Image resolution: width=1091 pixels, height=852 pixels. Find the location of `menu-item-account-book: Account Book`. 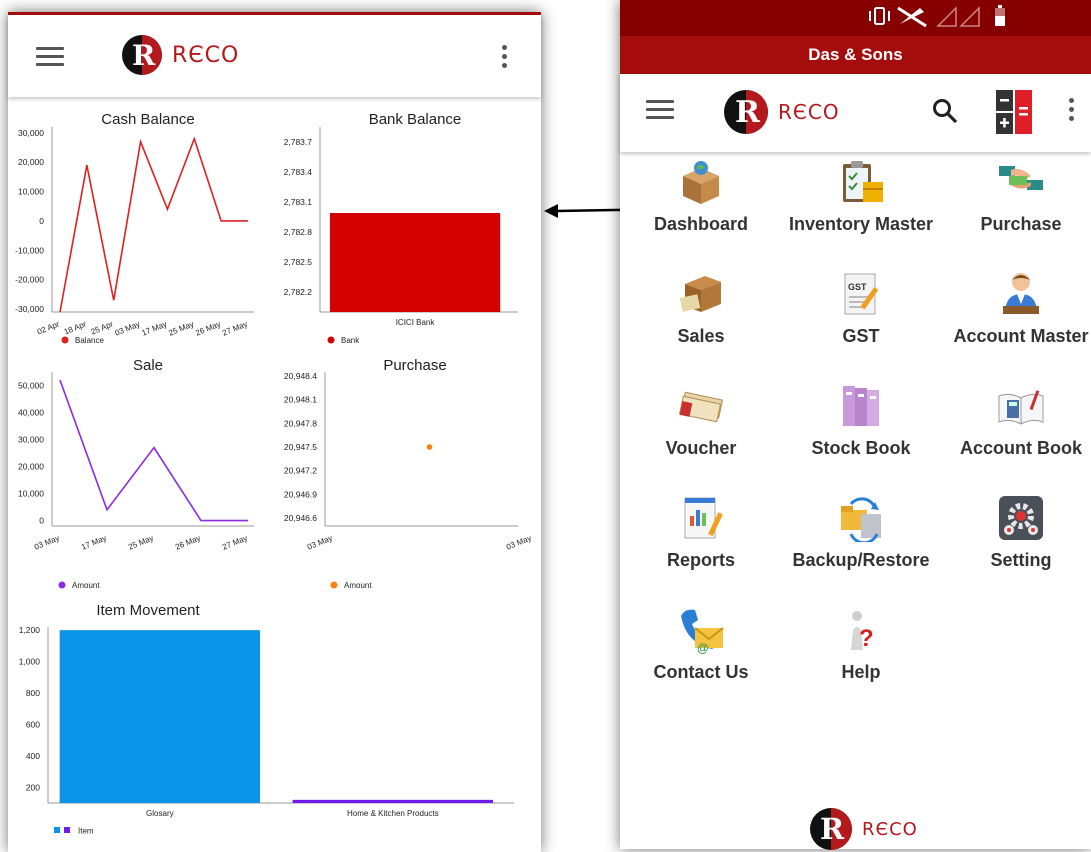

menu-item-account-book: Account Book is located at coordinates (1016, 420).